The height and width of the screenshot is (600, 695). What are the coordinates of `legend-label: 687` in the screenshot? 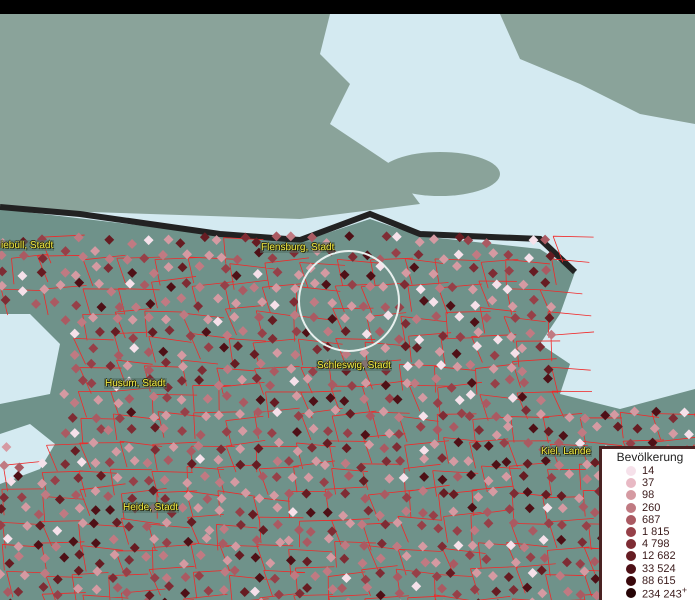 It's located at (651, 520).